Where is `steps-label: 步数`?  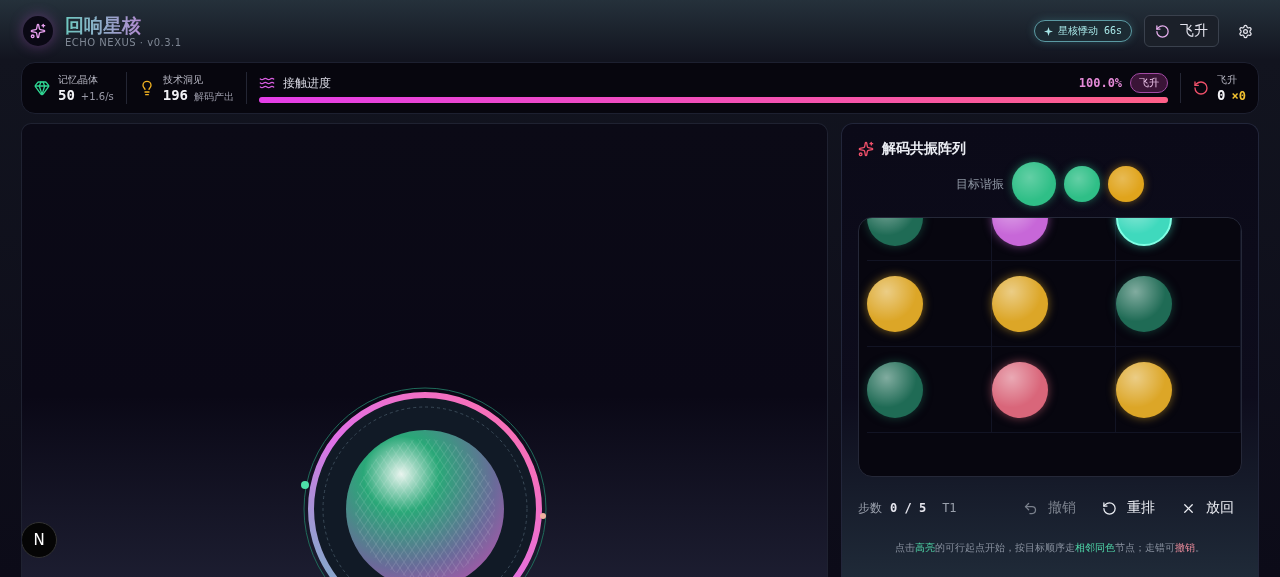
steps-label: 步数 is located at coordinates (870, 508).